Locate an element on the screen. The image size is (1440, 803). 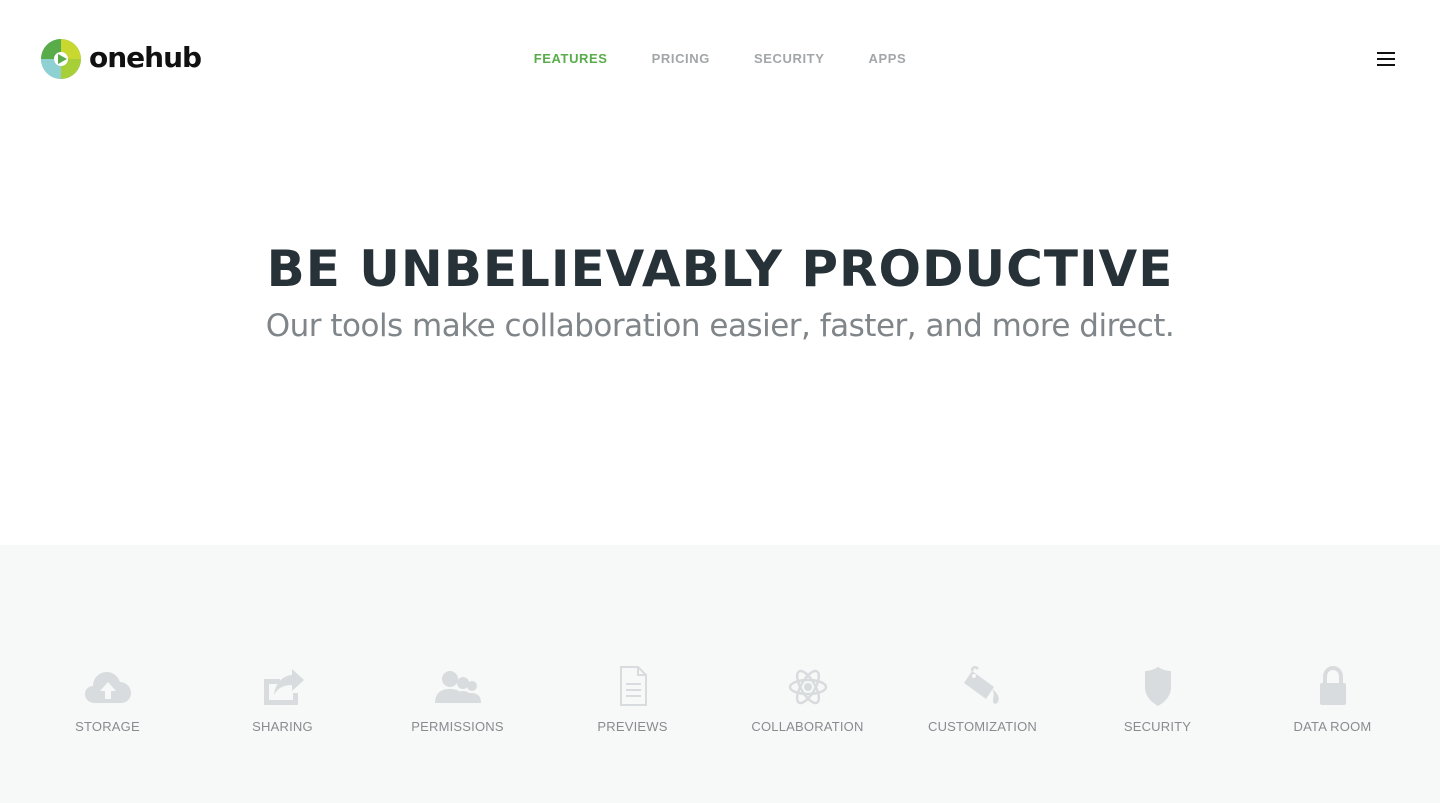
feature-storage: STORAGE is located at coordinates (107, 700).